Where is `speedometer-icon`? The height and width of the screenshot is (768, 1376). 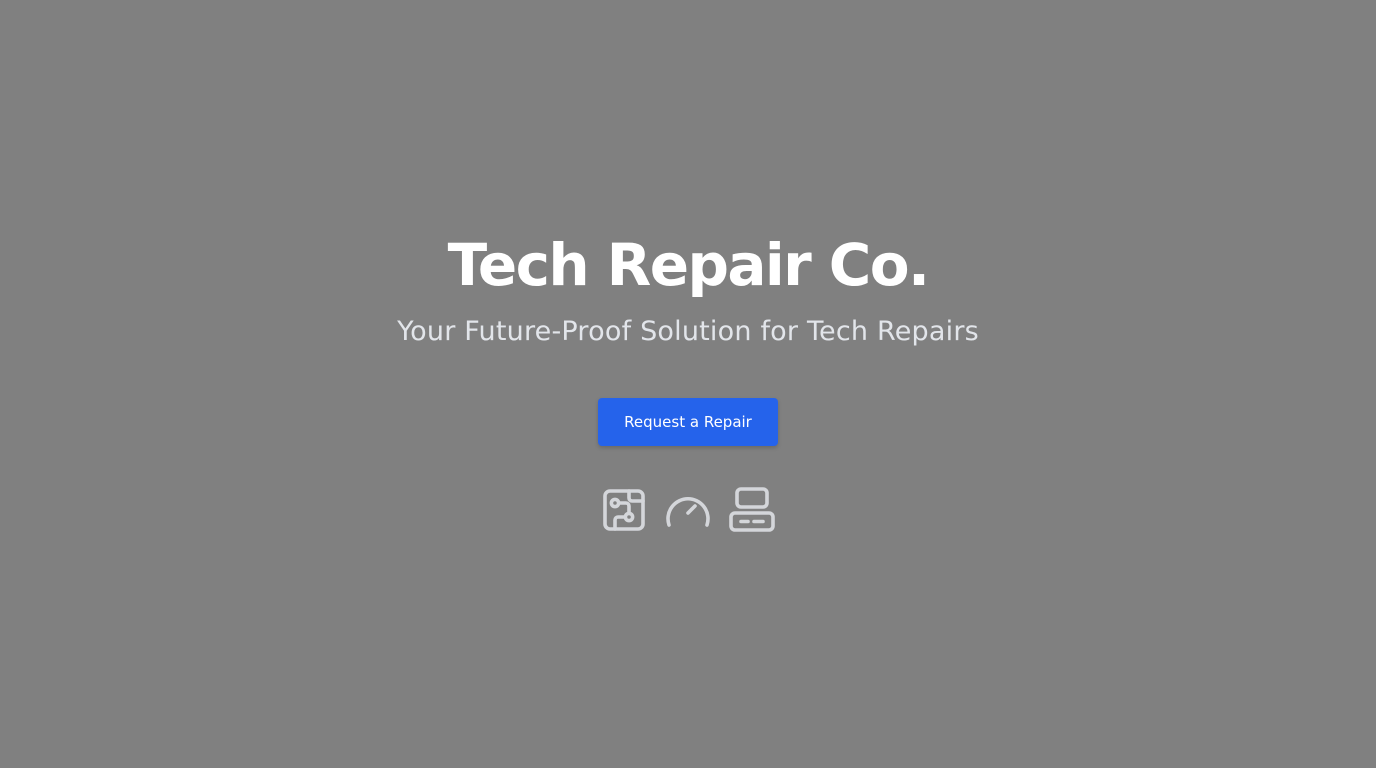 speedometer-icon is located at coordinates (688, 510).